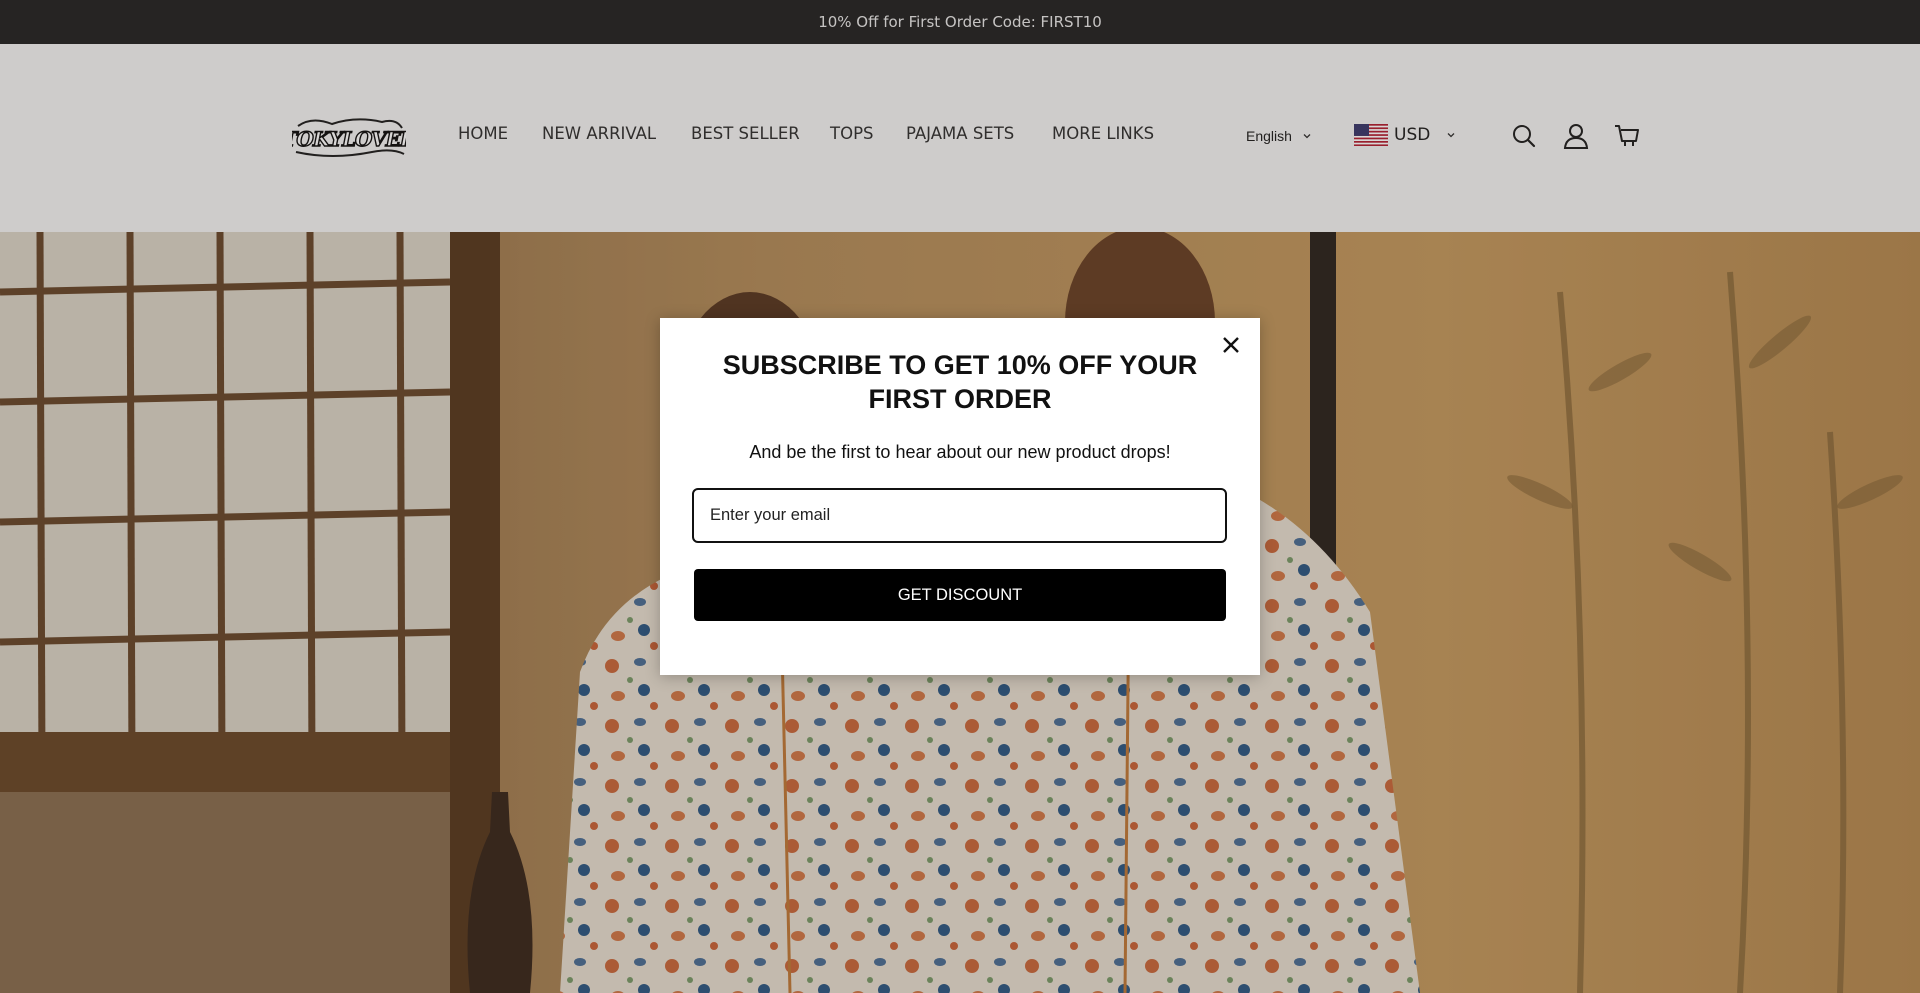 The image size is (1920, 993). I want to click on announcement-bar: 10% Off for First Order Code: FIRST10, so click(960, 22).